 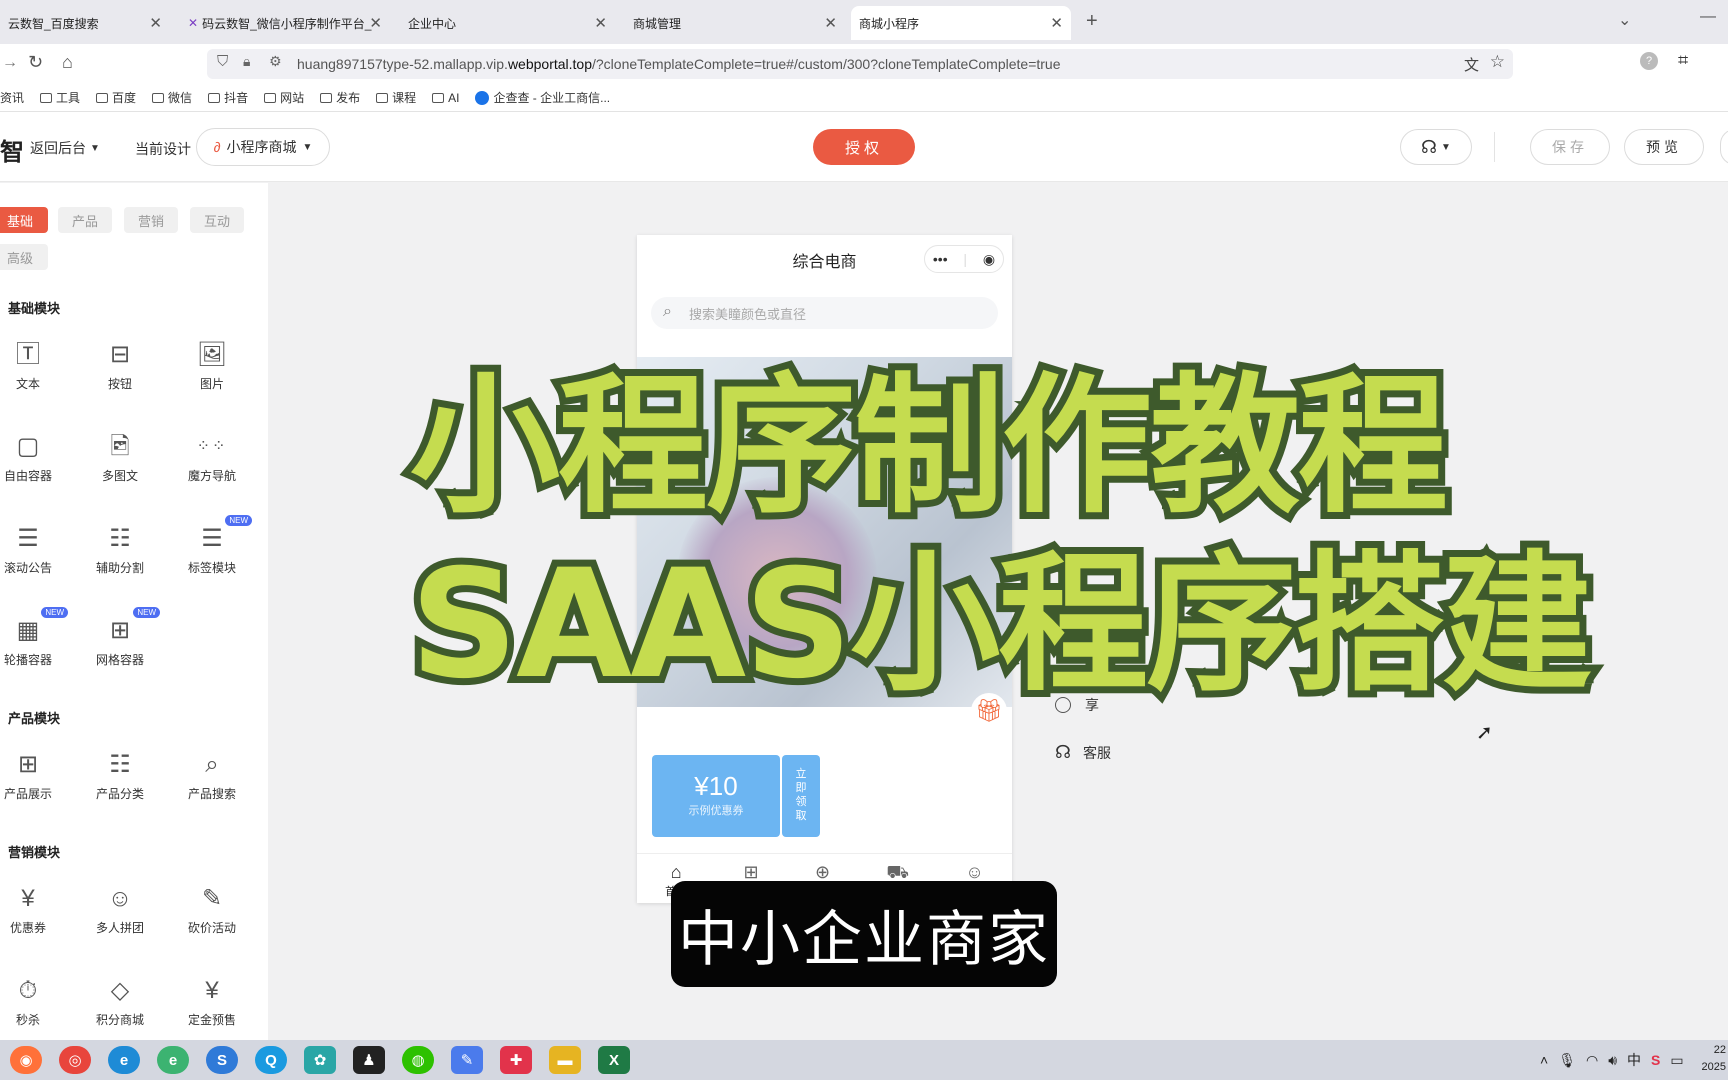 I want to click on volume-icon: 🔊︎, so click(x=1612, y=1060).